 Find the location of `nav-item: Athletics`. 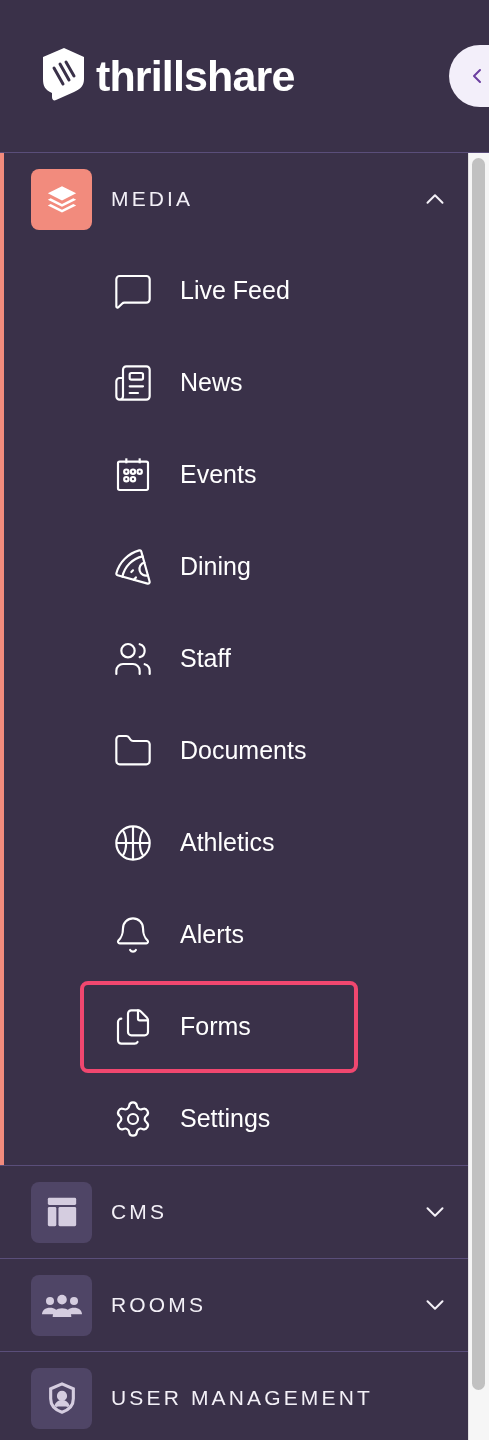

nav-item: Athletics is located at coordinates (219, 843).